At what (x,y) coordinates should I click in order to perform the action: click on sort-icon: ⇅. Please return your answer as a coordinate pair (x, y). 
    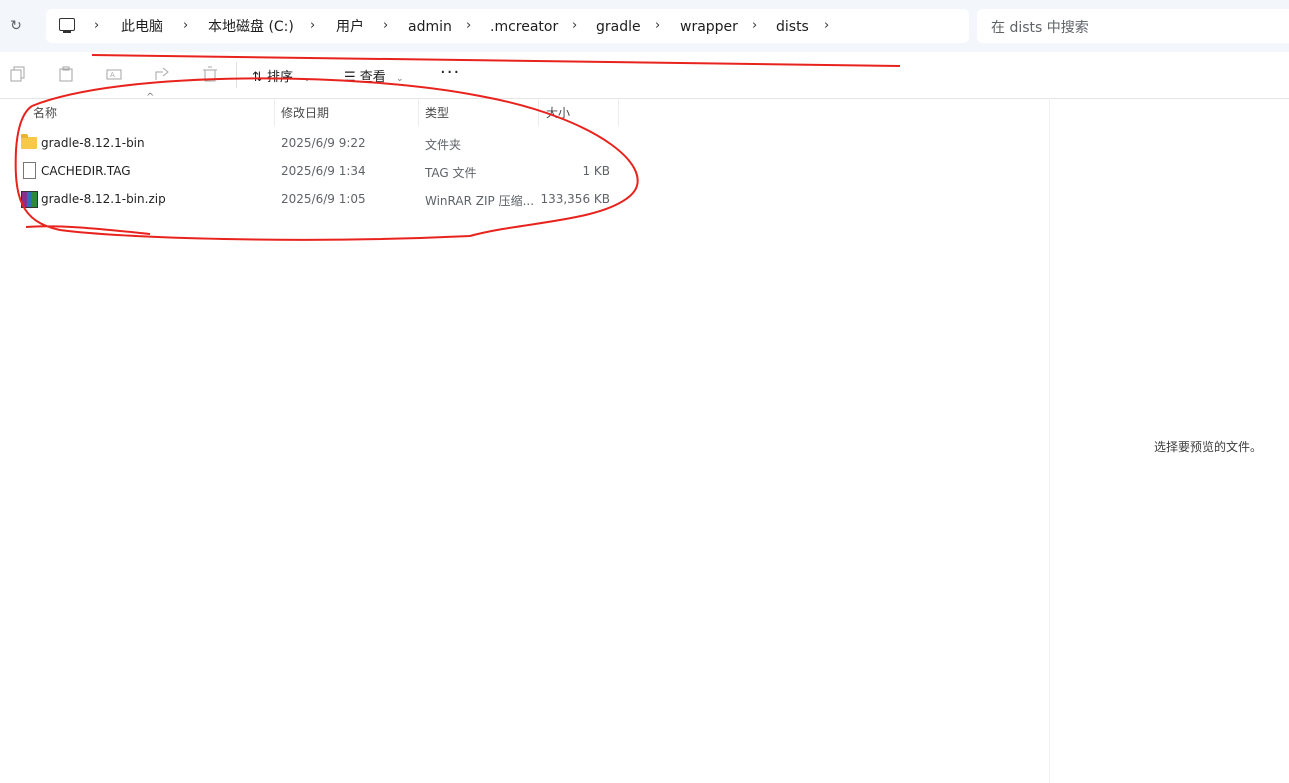
    Looking at the image, I should click on (257, 77).